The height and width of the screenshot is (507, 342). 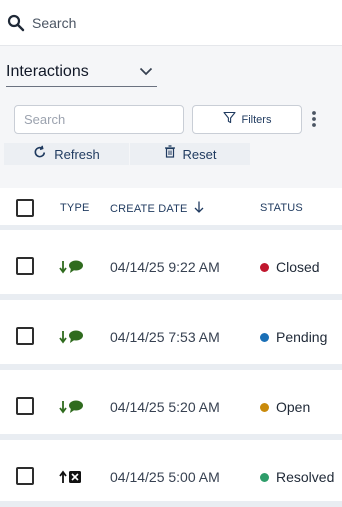 I want to click on table-row: 04/14/25 7:53 AM Pending, so click(x=171, y=335).